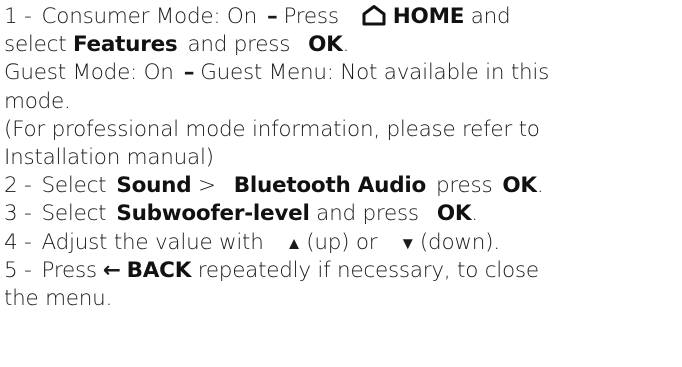  What do you see at coordinates (368, 270) in the screenshot?
I see `repeatedly-text: repeatedly if necessary, to close` at bounding box center [368, 270].